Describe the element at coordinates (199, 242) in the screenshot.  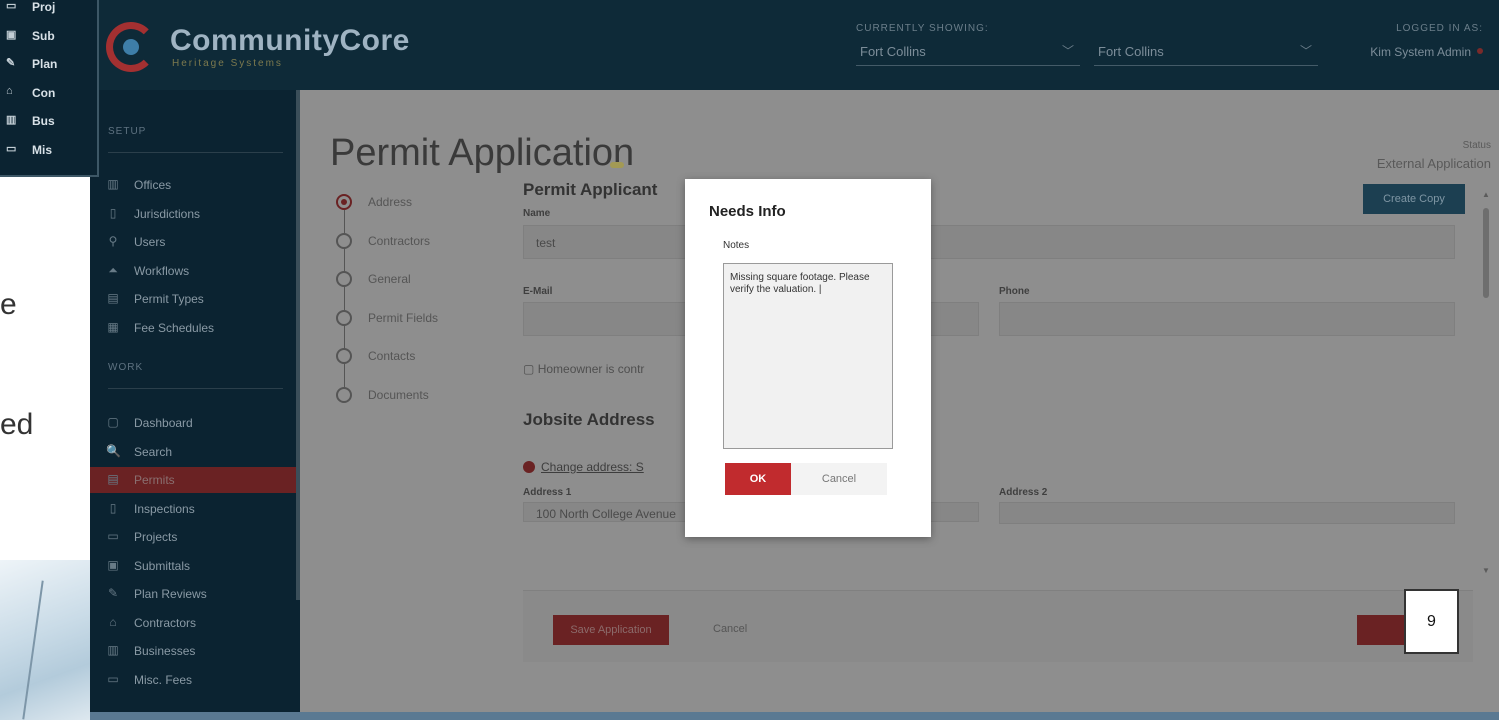
I see `sidebar-item-users: ⚲ Users` at that location.